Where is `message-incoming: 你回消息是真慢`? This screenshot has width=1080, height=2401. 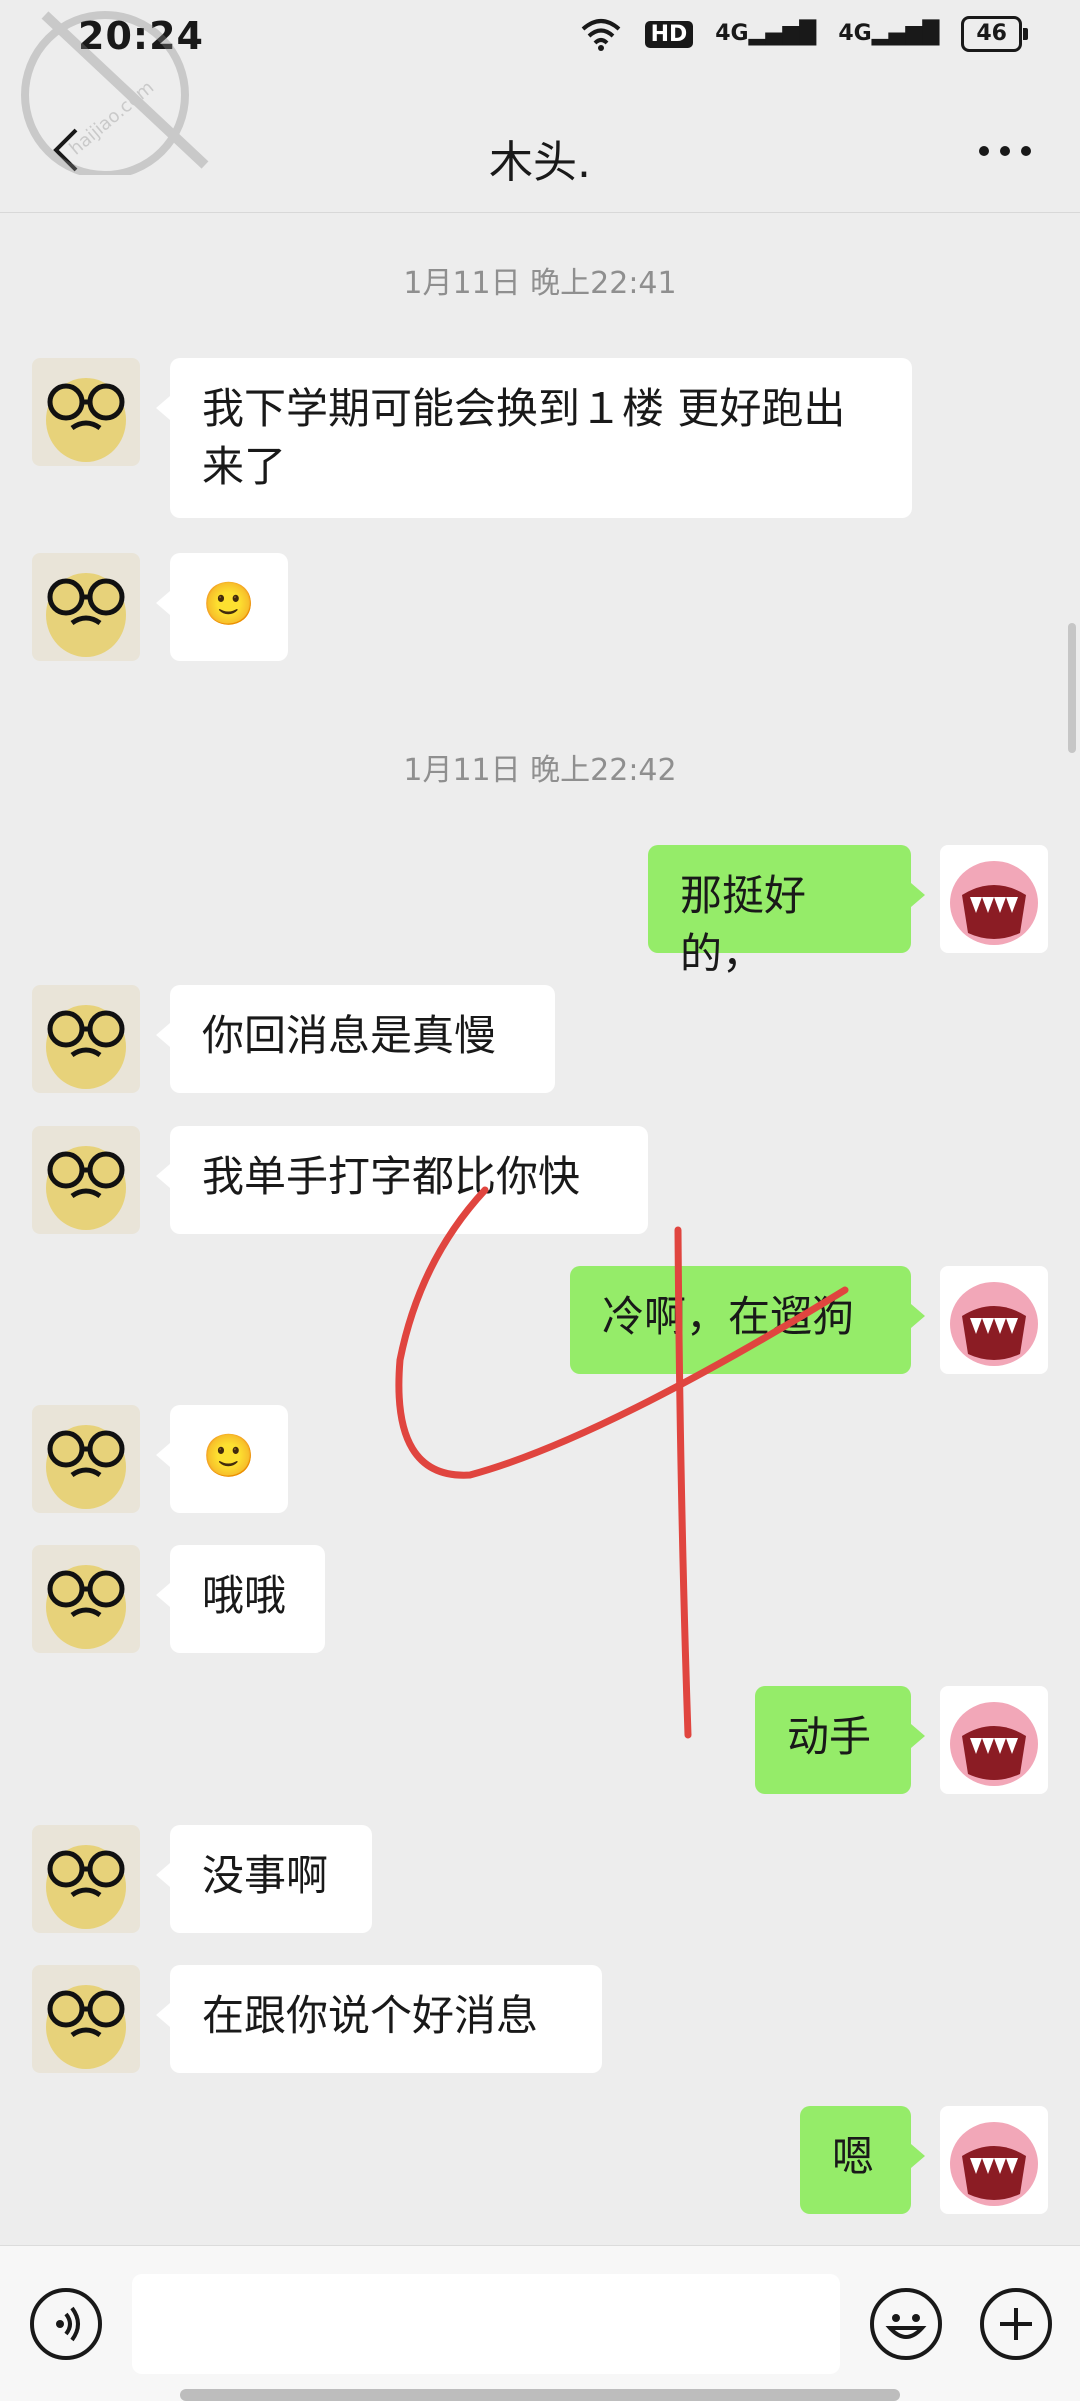
message-incoming: 你回消息是真慢 is located at coordinates (355, 1039).